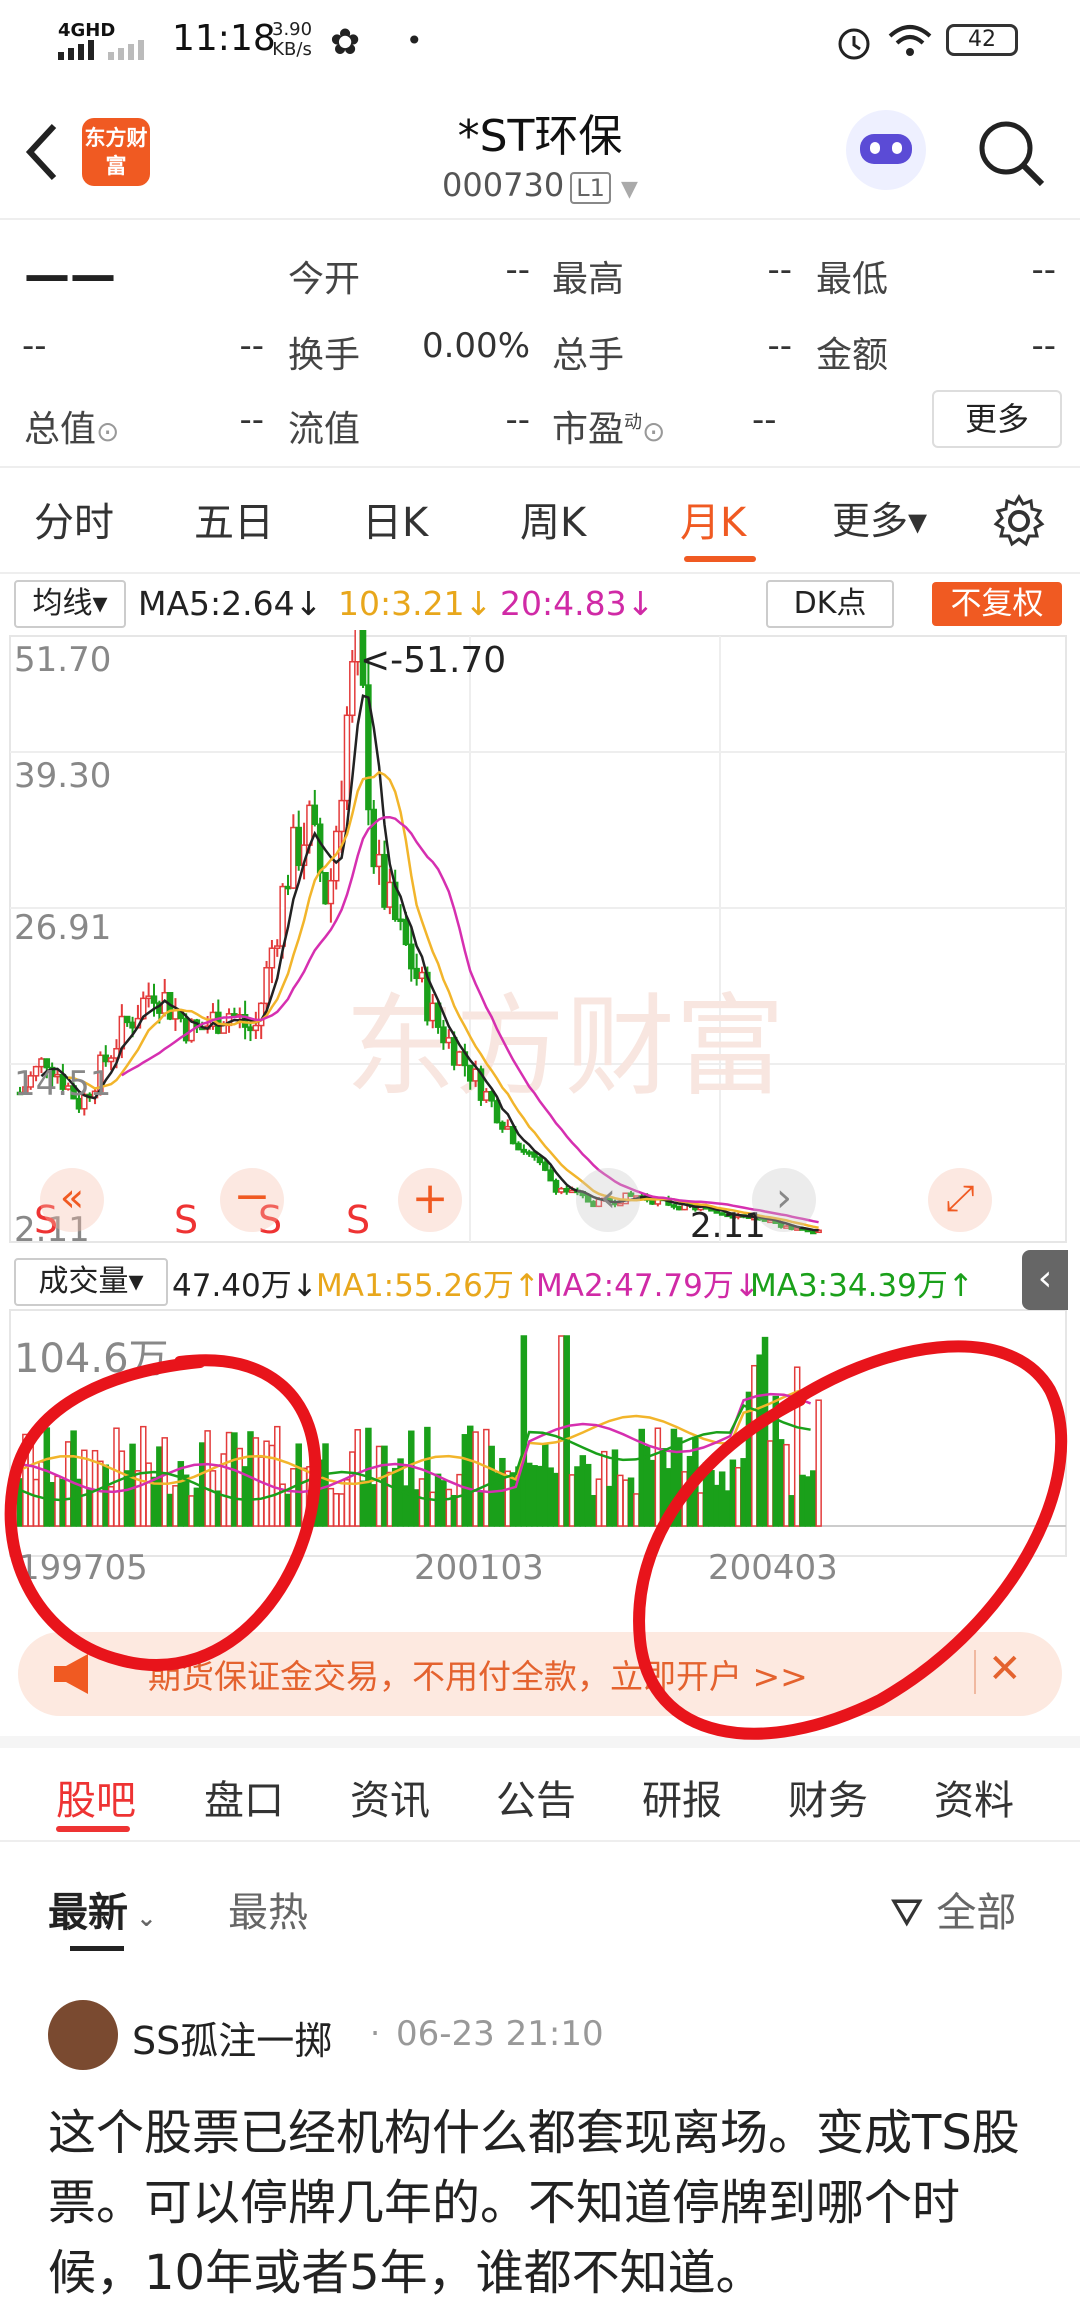 This screenshot has width=1080, height=2308. Describe the element at coordinates (244, 1797) in the screenshot. I see `tab-pankou: 盘口` at that location.